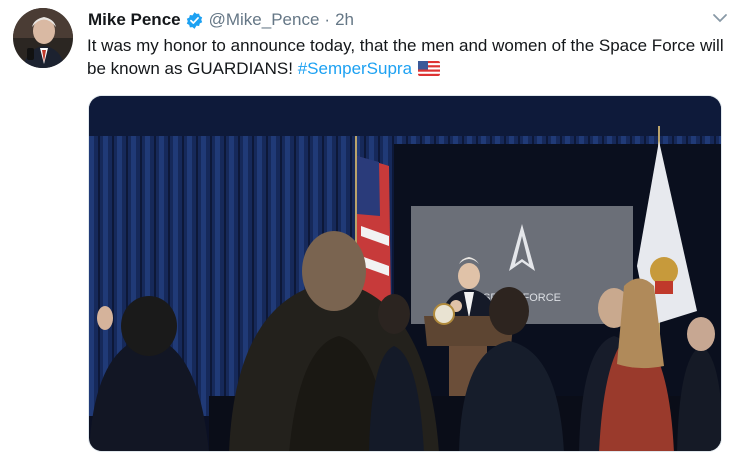 Image resolution: width=750 pixels, height=455 pixels. I want to click on author-handle: @Mike_Pence, so click(264, 20).